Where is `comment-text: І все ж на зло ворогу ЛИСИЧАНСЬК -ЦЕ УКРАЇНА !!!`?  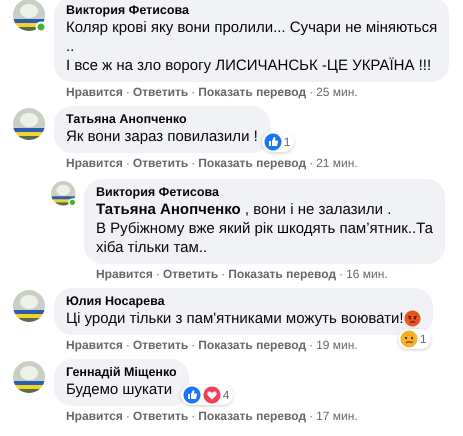
comment-text: І все ж на зло ворогу ЛИСИЧАНСЬК -ЦЕ УКРАЇНА !!! is located at coordinates (249, 65).